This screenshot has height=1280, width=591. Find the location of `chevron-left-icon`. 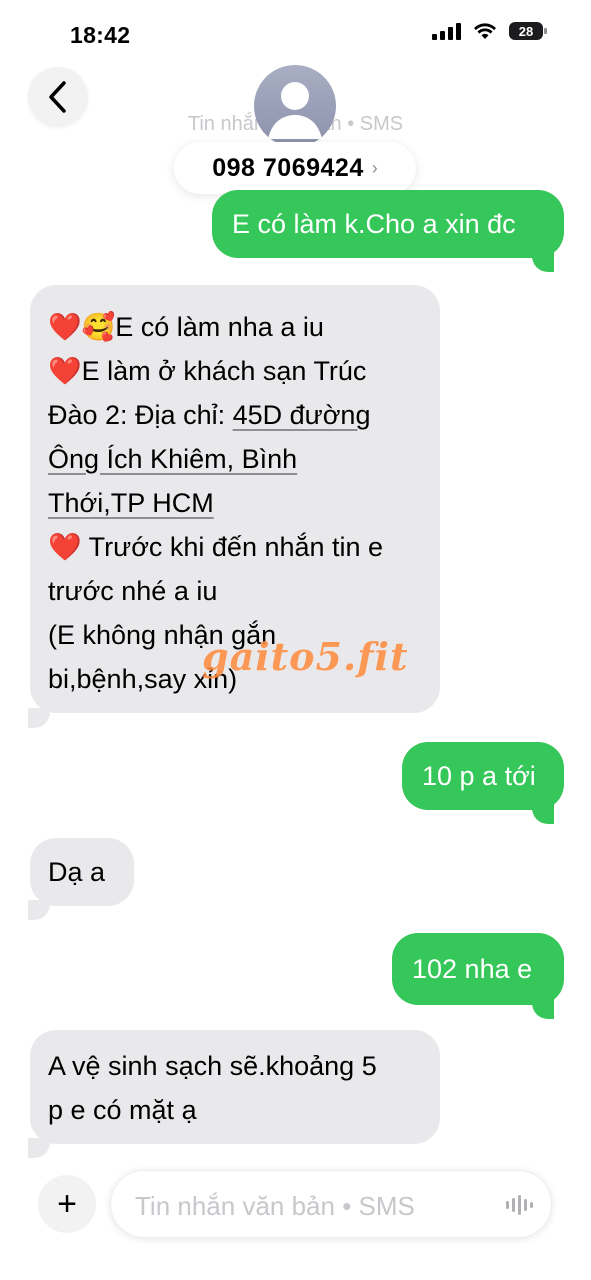

chevron-left-icon is located at coordinates (57, 97).